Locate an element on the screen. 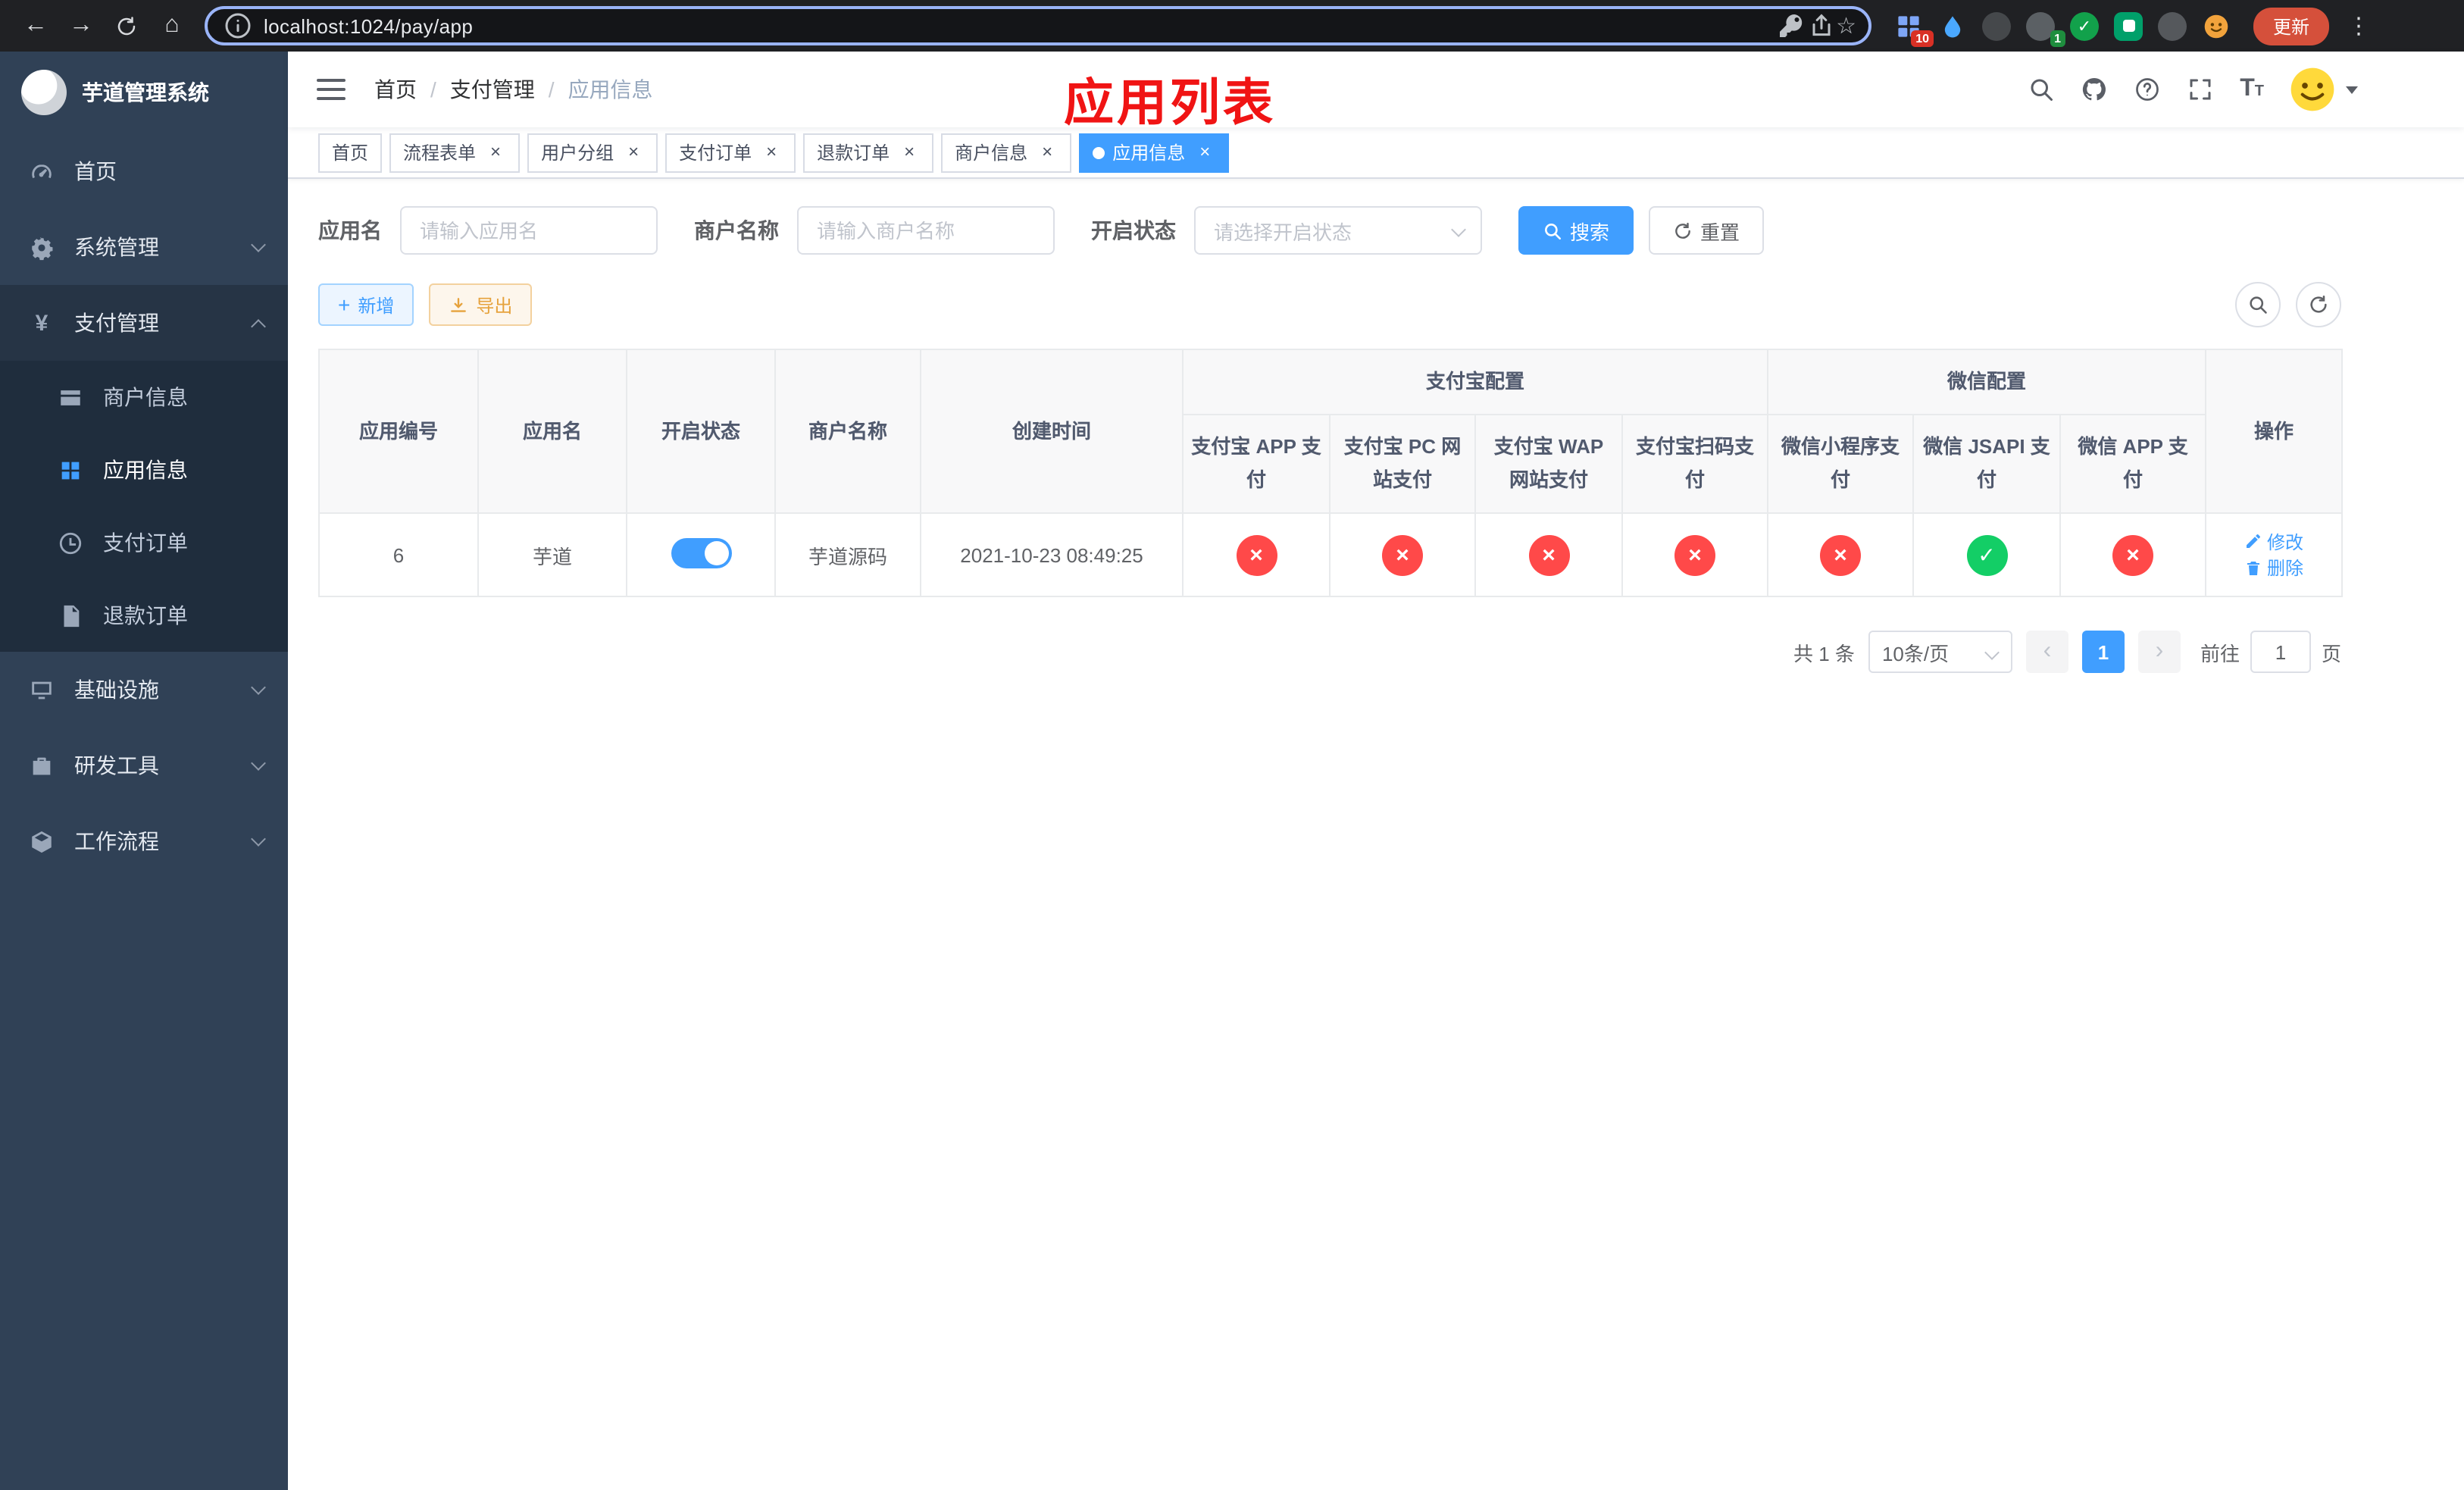 This screenshot has height=1490, width=2464. config-status-wx-mini: × is located at coordinates (1841, 555).